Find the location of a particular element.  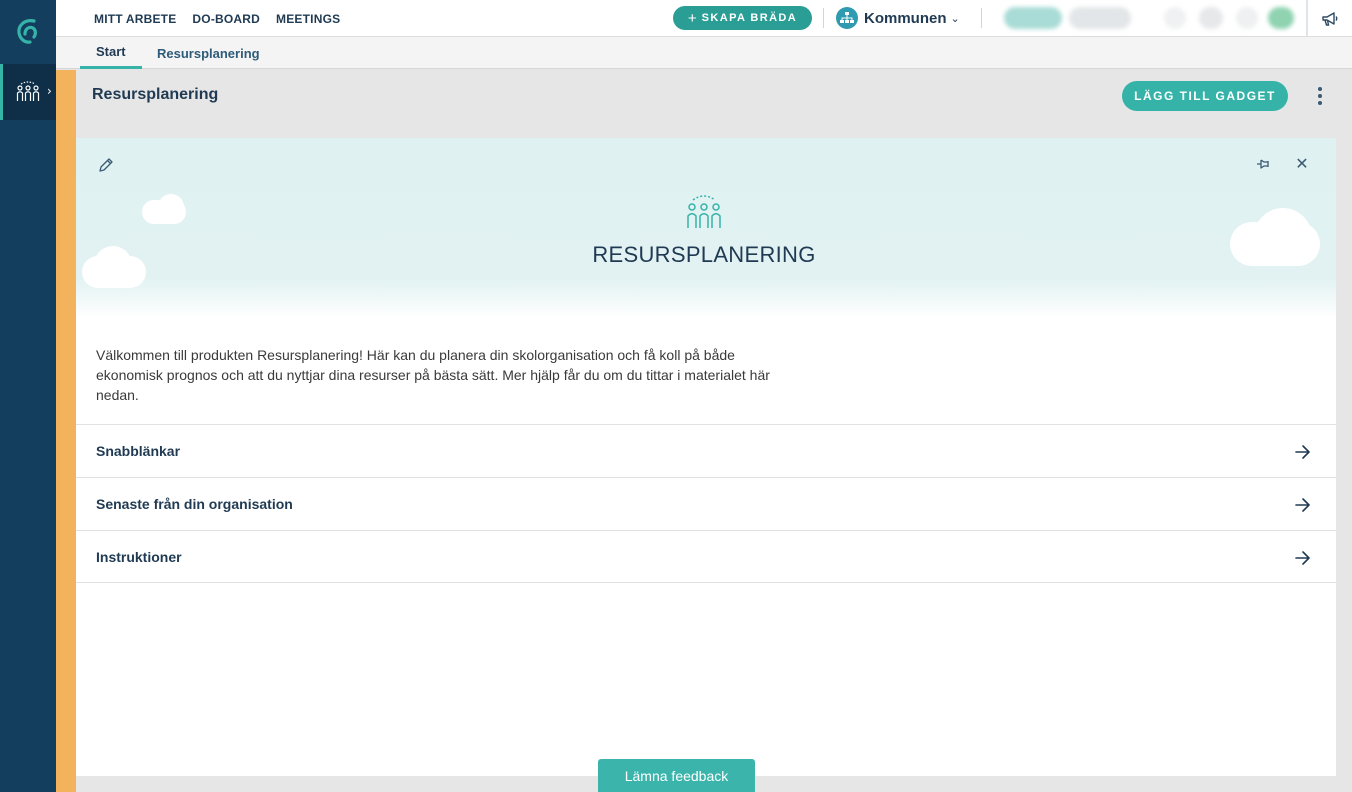

tab-start: Start is located at coordinates (111, 53).